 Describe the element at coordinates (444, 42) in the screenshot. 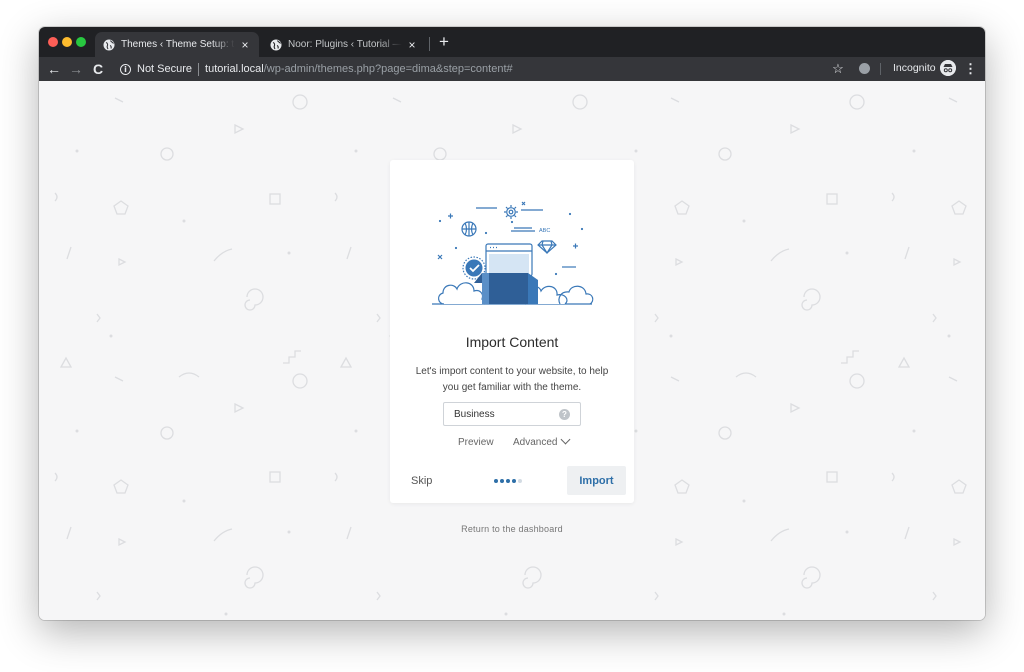

I see `new-tab-button: +` at that location.